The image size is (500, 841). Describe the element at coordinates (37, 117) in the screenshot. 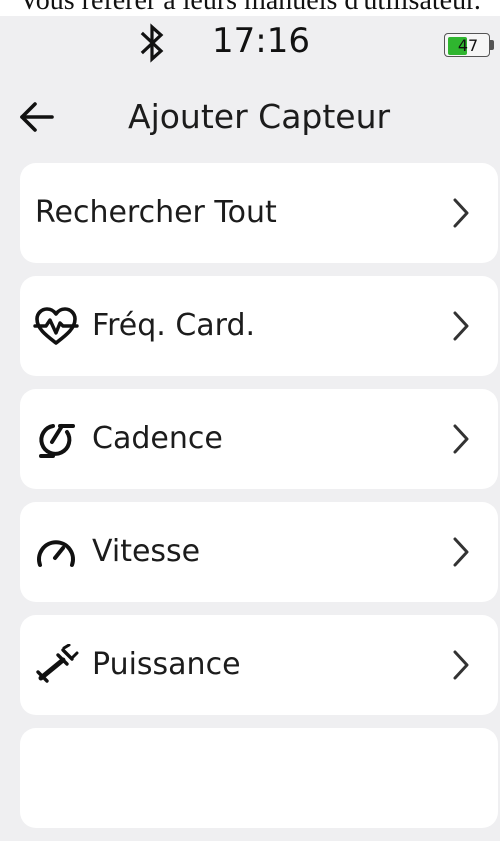

I see `arrow-left-icon` at that location.